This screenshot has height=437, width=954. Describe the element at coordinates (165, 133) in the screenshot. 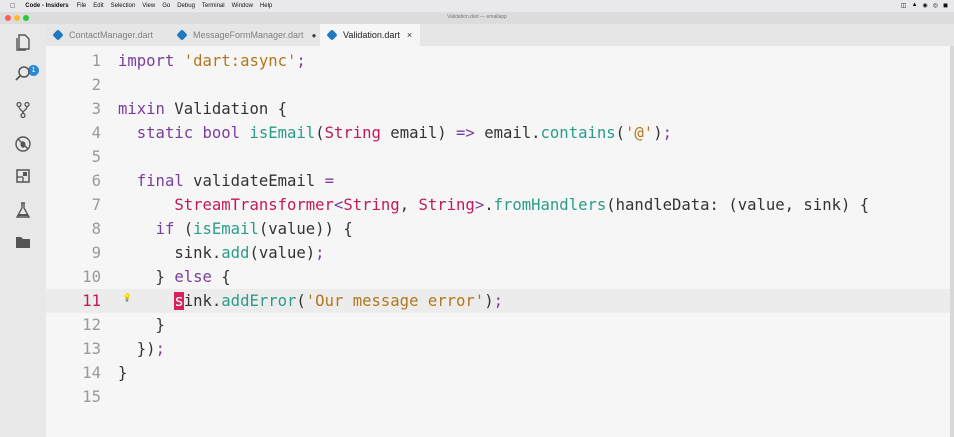

I see `keyword-token: static` at that location.